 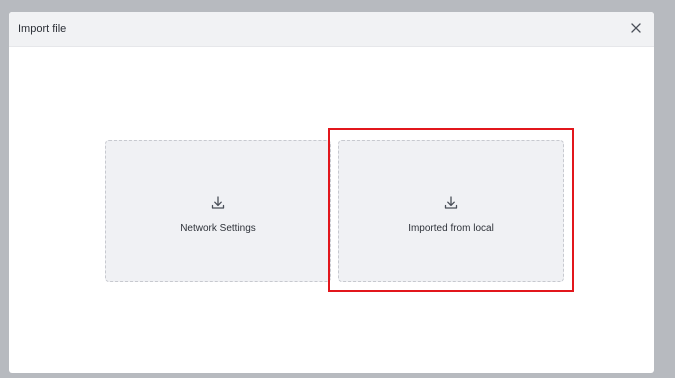 What do you see at coordinates (451, 211) in the screenshot?
I see `option-card-imported-from-local: Imported from local` at bounding box center [451, 211].